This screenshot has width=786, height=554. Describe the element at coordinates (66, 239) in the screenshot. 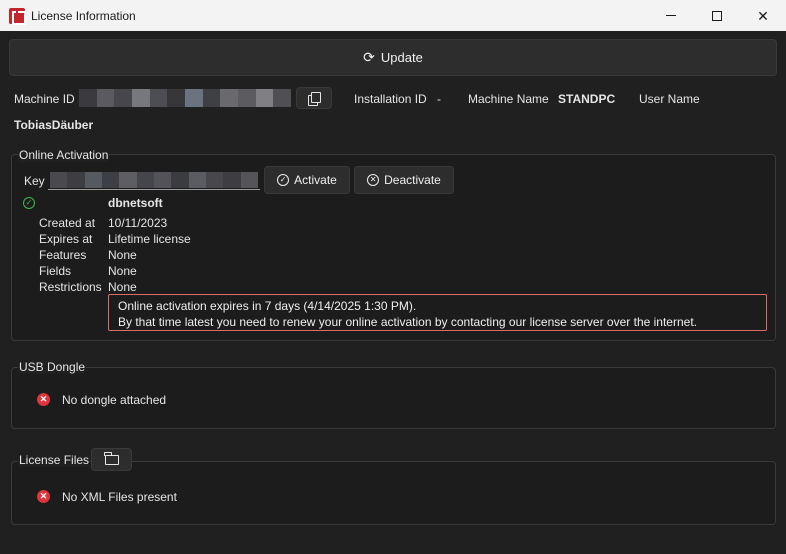

I see `expires-label: Expires at` at that location.